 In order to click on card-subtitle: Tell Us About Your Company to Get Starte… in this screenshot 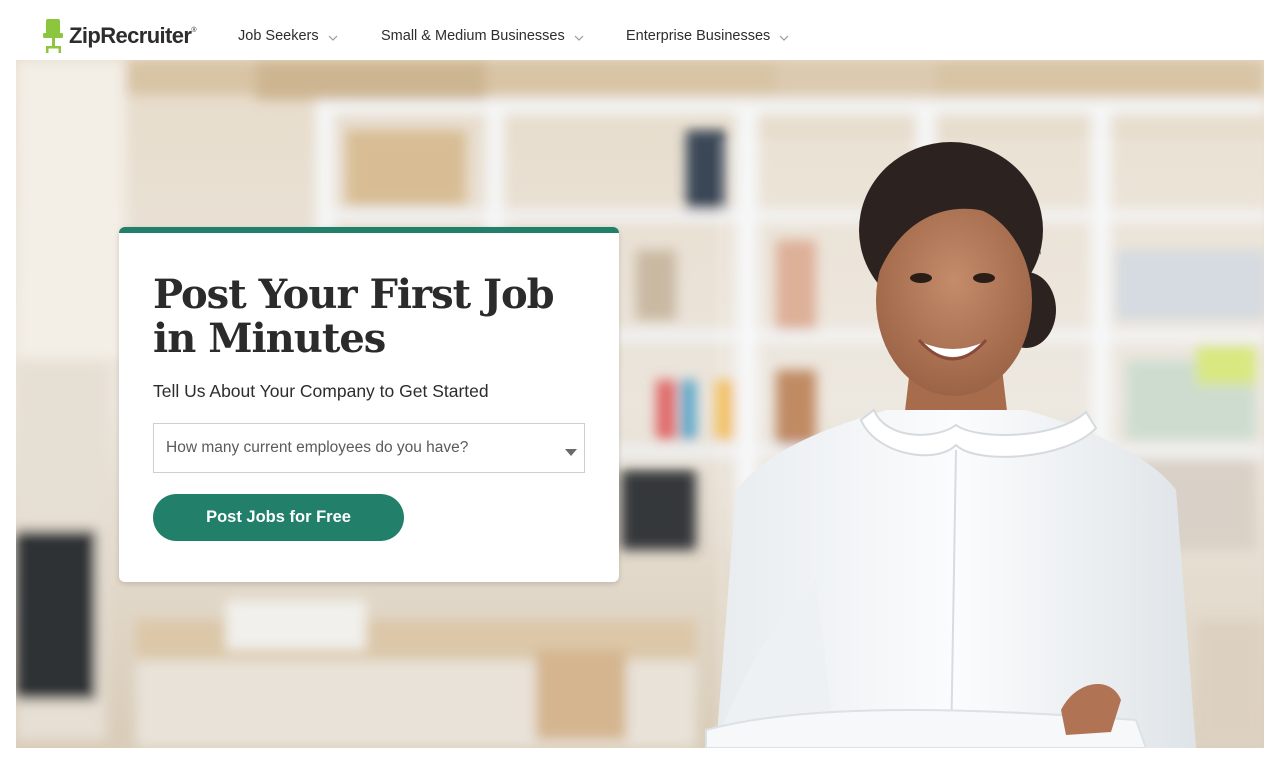, I will do `click(321, 391)`.